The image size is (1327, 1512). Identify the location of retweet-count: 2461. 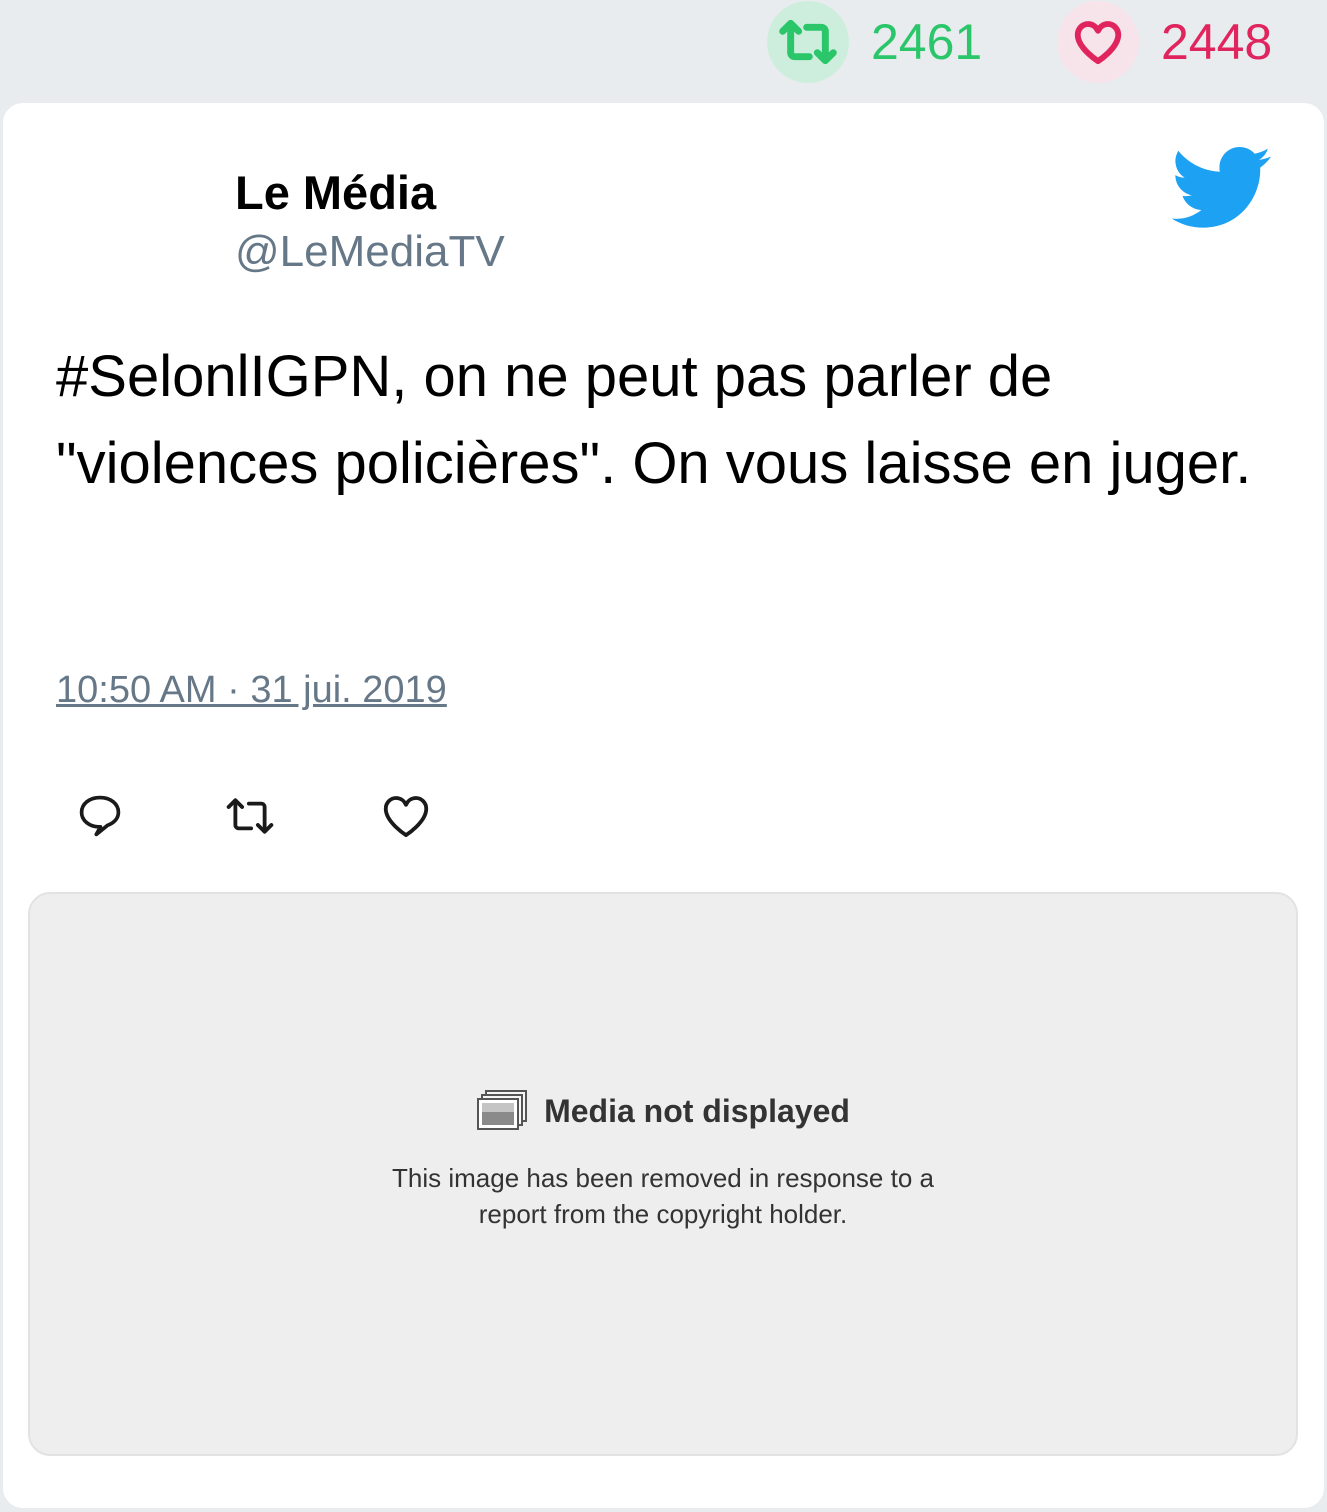
(927, 42).